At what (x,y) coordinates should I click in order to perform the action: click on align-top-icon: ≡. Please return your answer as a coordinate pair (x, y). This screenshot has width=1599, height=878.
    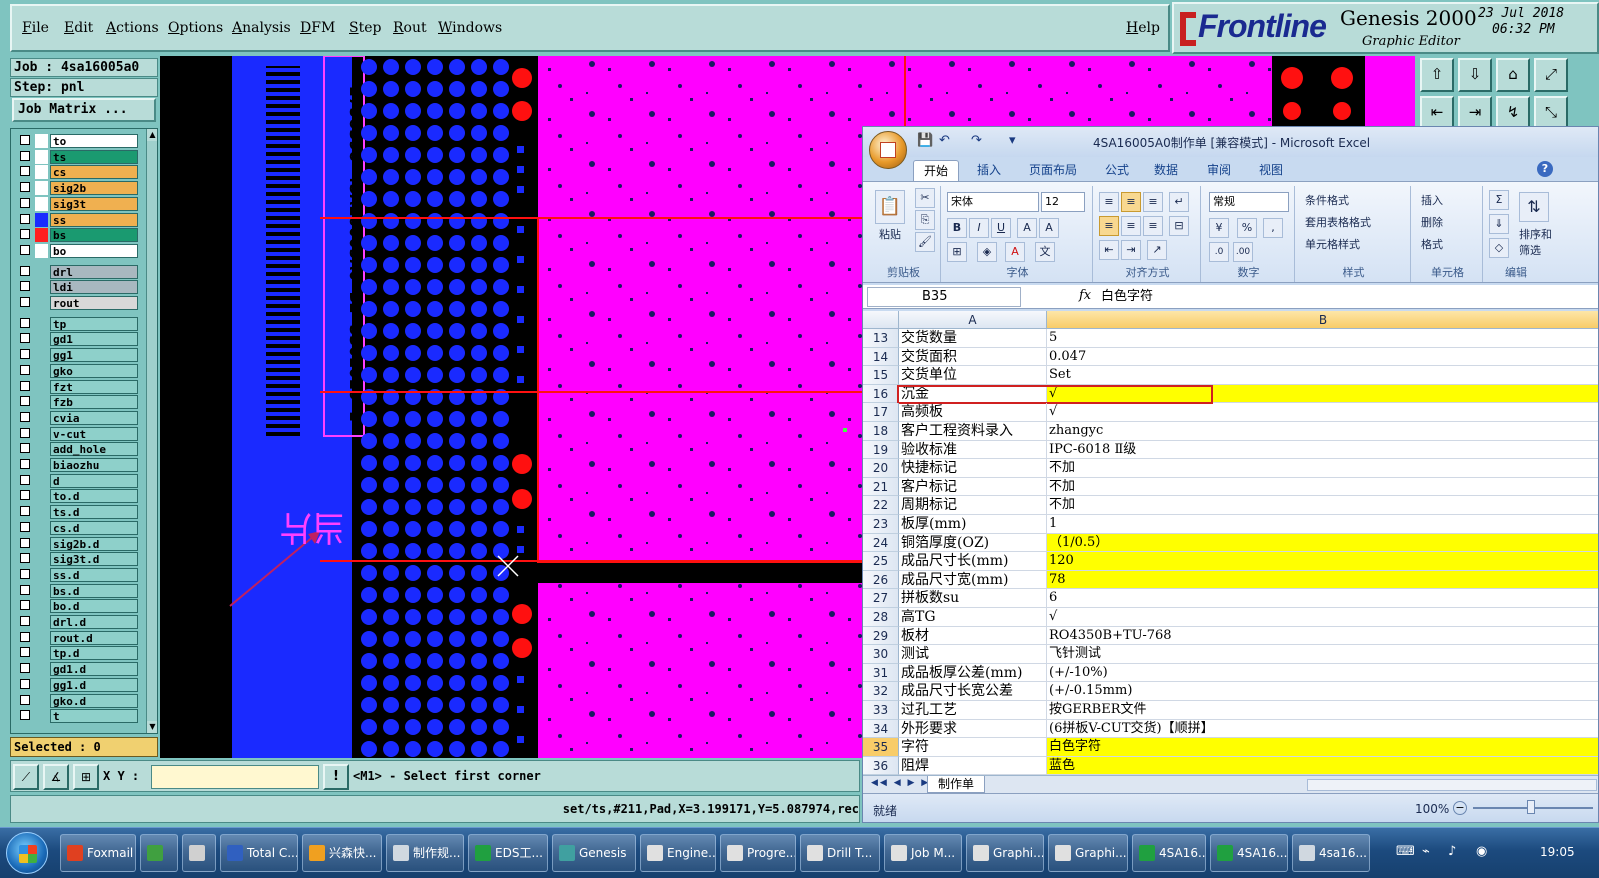
    Looking at the image, I should click on (1109, 202).